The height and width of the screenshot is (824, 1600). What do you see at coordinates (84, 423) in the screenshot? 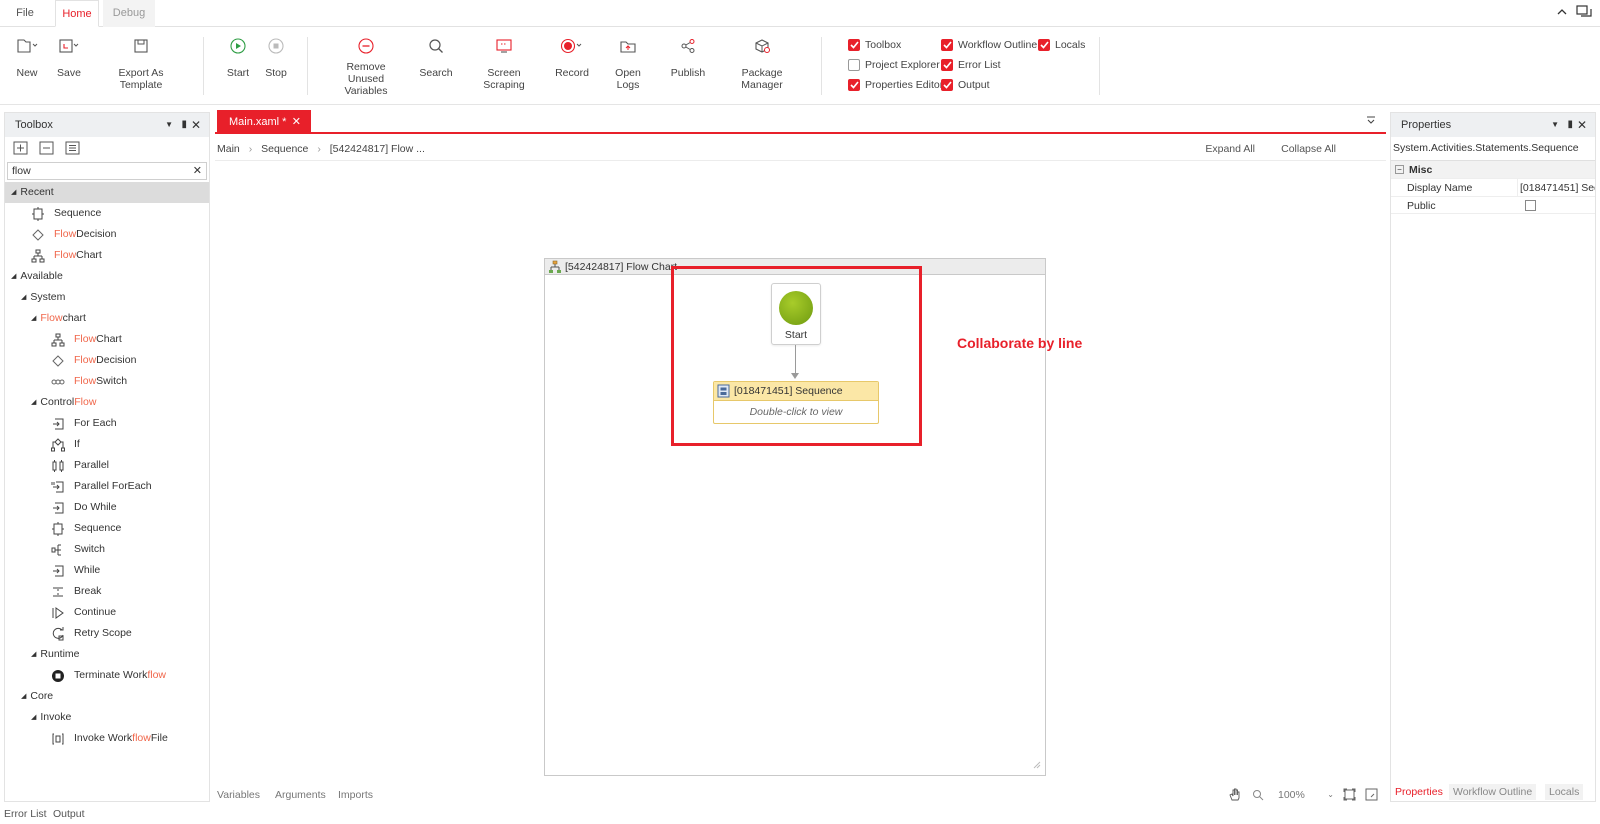
I see `tree-item-for-each: For Each` at bounding box center [84, 423].